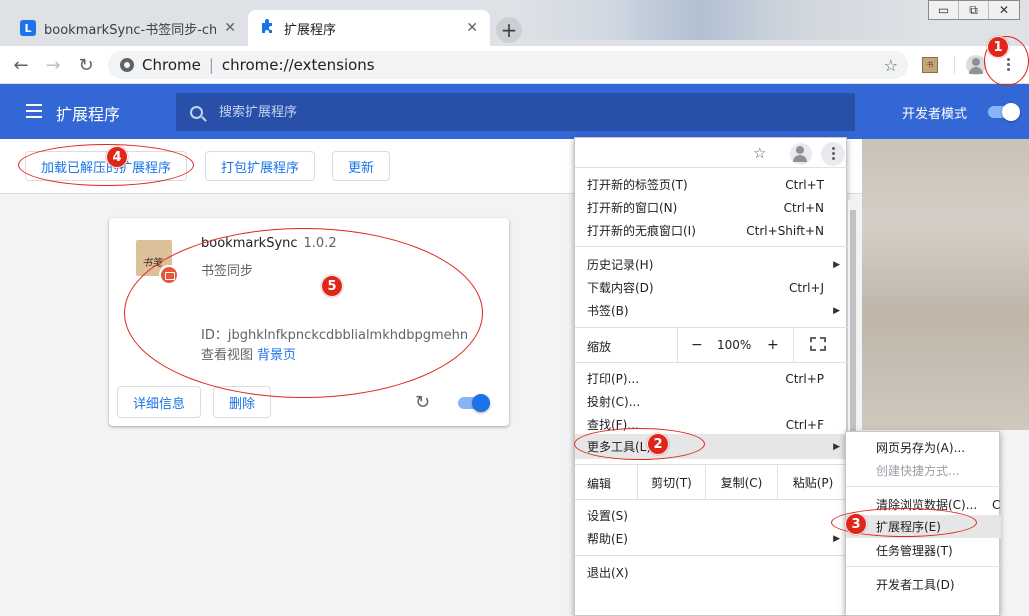  What do you see at coordinates (599, 484) in the screenshot?
I see `edit-label: 编辑` at bounding box center [599, 484].